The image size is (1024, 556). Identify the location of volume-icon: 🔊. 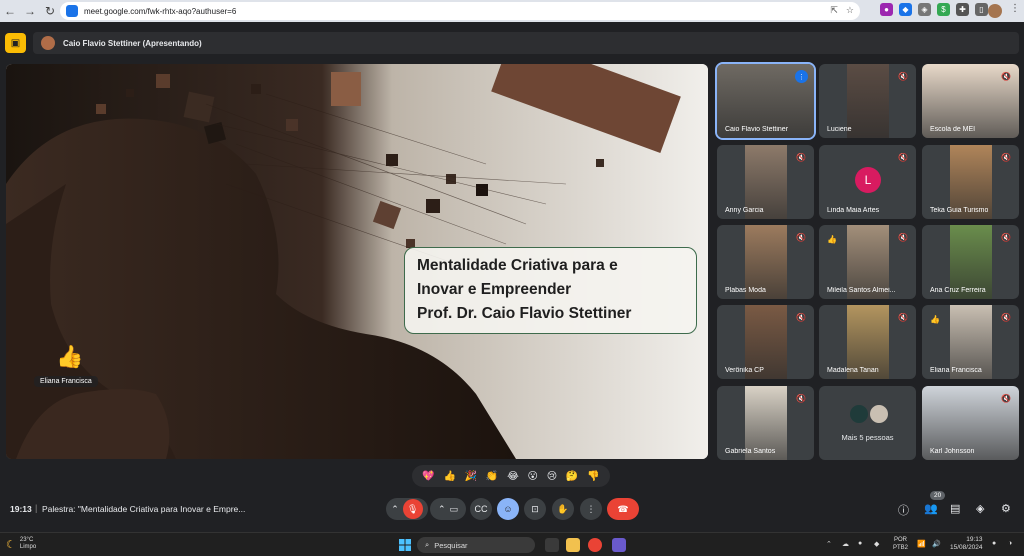
(936, 544).